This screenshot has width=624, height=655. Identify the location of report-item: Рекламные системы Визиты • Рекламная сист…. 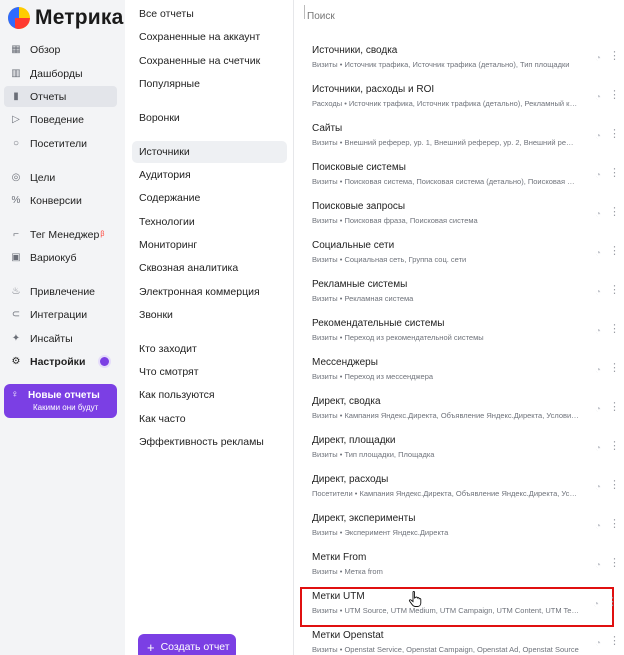
(463, 295).